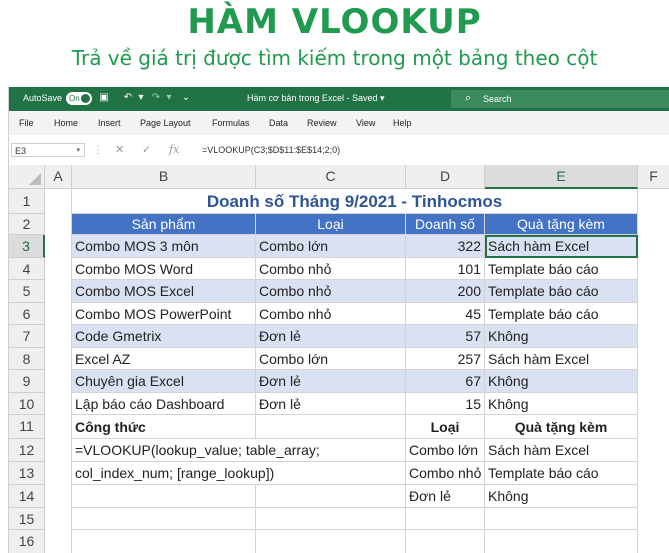 Image resolution: width=669 pixels, height=553 pixels. What do you see at coordinates (26, 123) in the screenshot?
I see `tab-file: File` at bounding box center [26, 123].